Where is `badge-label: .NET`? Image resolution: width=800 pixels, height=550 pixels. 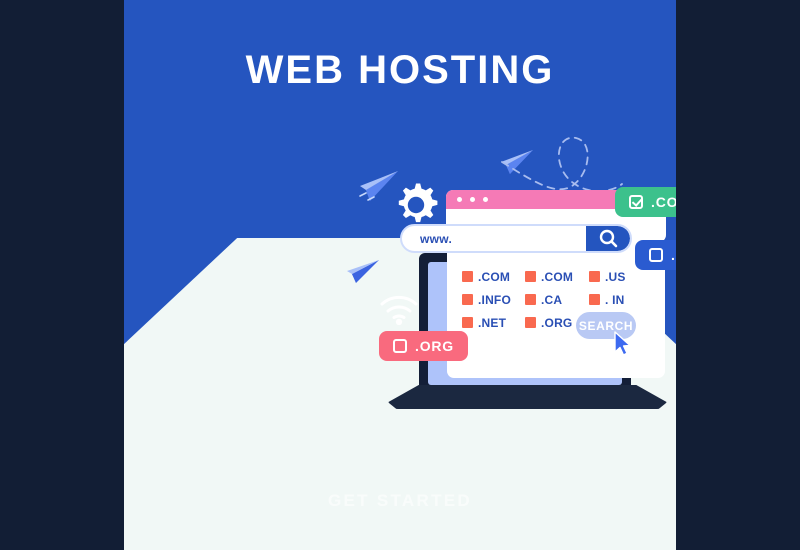 badge-label: .NET is located at coordinates (673, 255).